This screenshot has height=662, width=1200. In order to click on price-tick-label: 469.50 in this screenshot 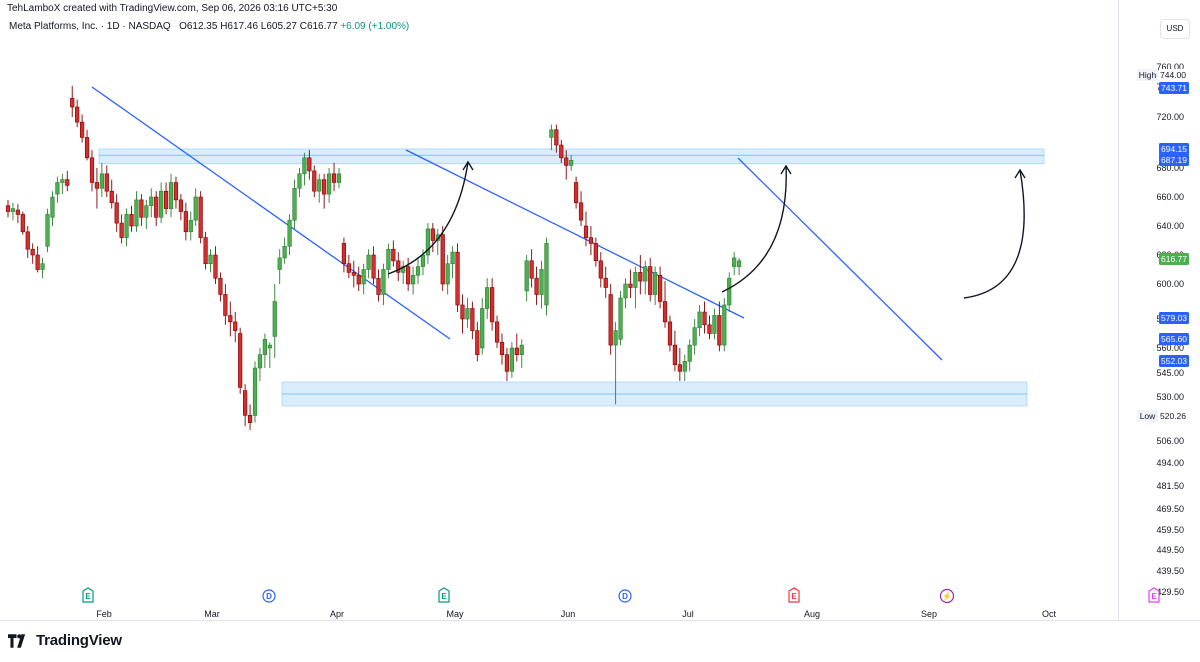, I will do `click(1170, 509)`.